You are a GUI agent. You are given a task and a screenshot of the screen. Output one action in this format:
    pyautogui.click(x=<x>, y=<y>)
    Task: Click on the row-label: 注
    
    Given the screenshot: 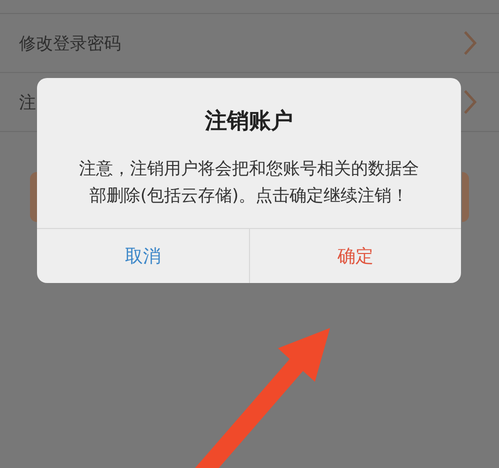 What is the action you would take?
    pyautogui.click(x=27, y=103)
    